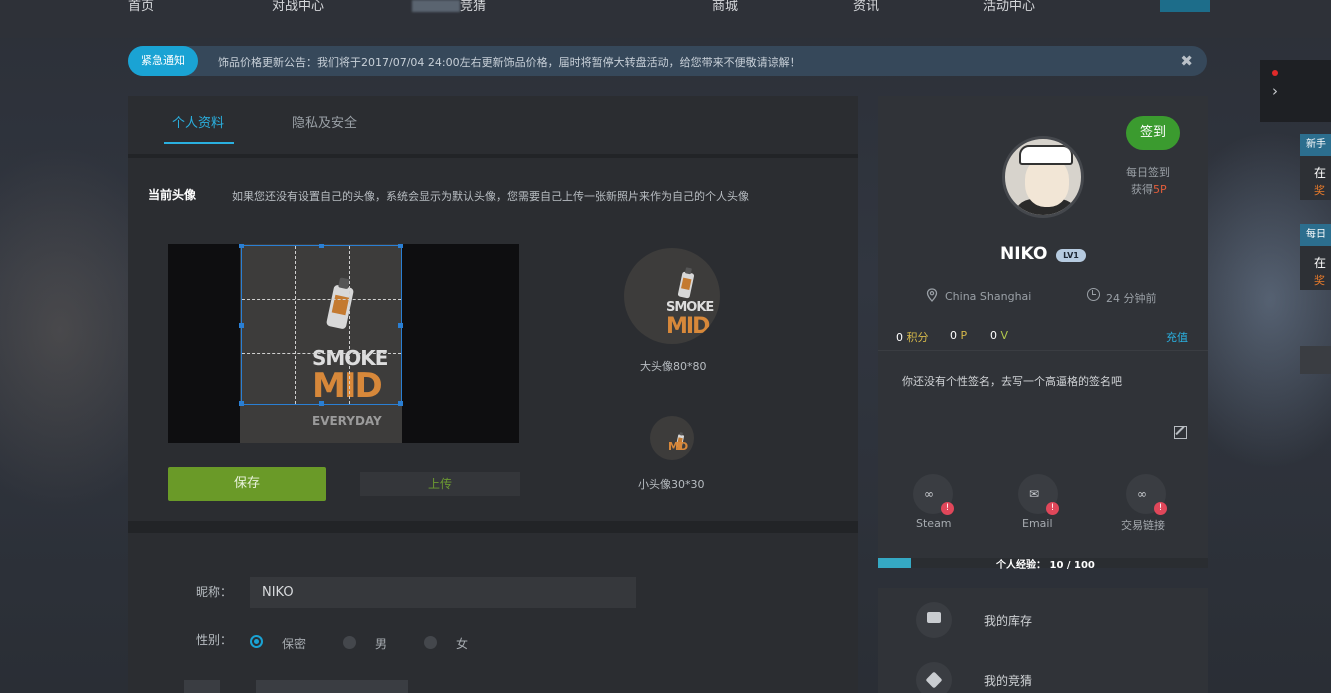  Describe the element at coordinates (1043, 670) in the screenshot. I see `menu-item-guesses: 我的竞猜` at that location.